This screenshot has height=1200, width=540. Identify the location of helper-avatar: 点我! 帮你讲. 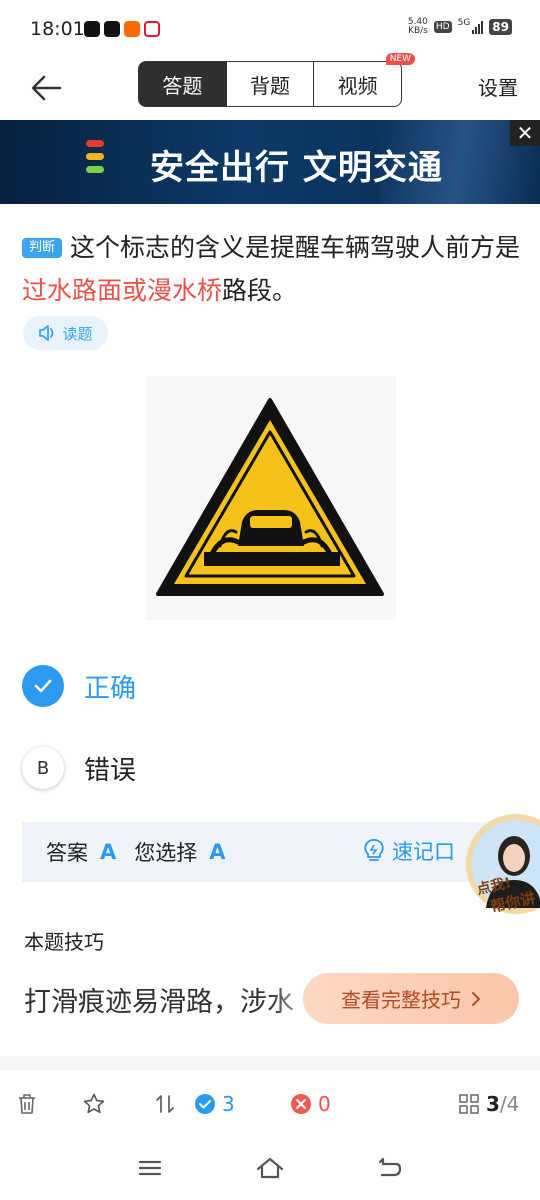
(503, 866).